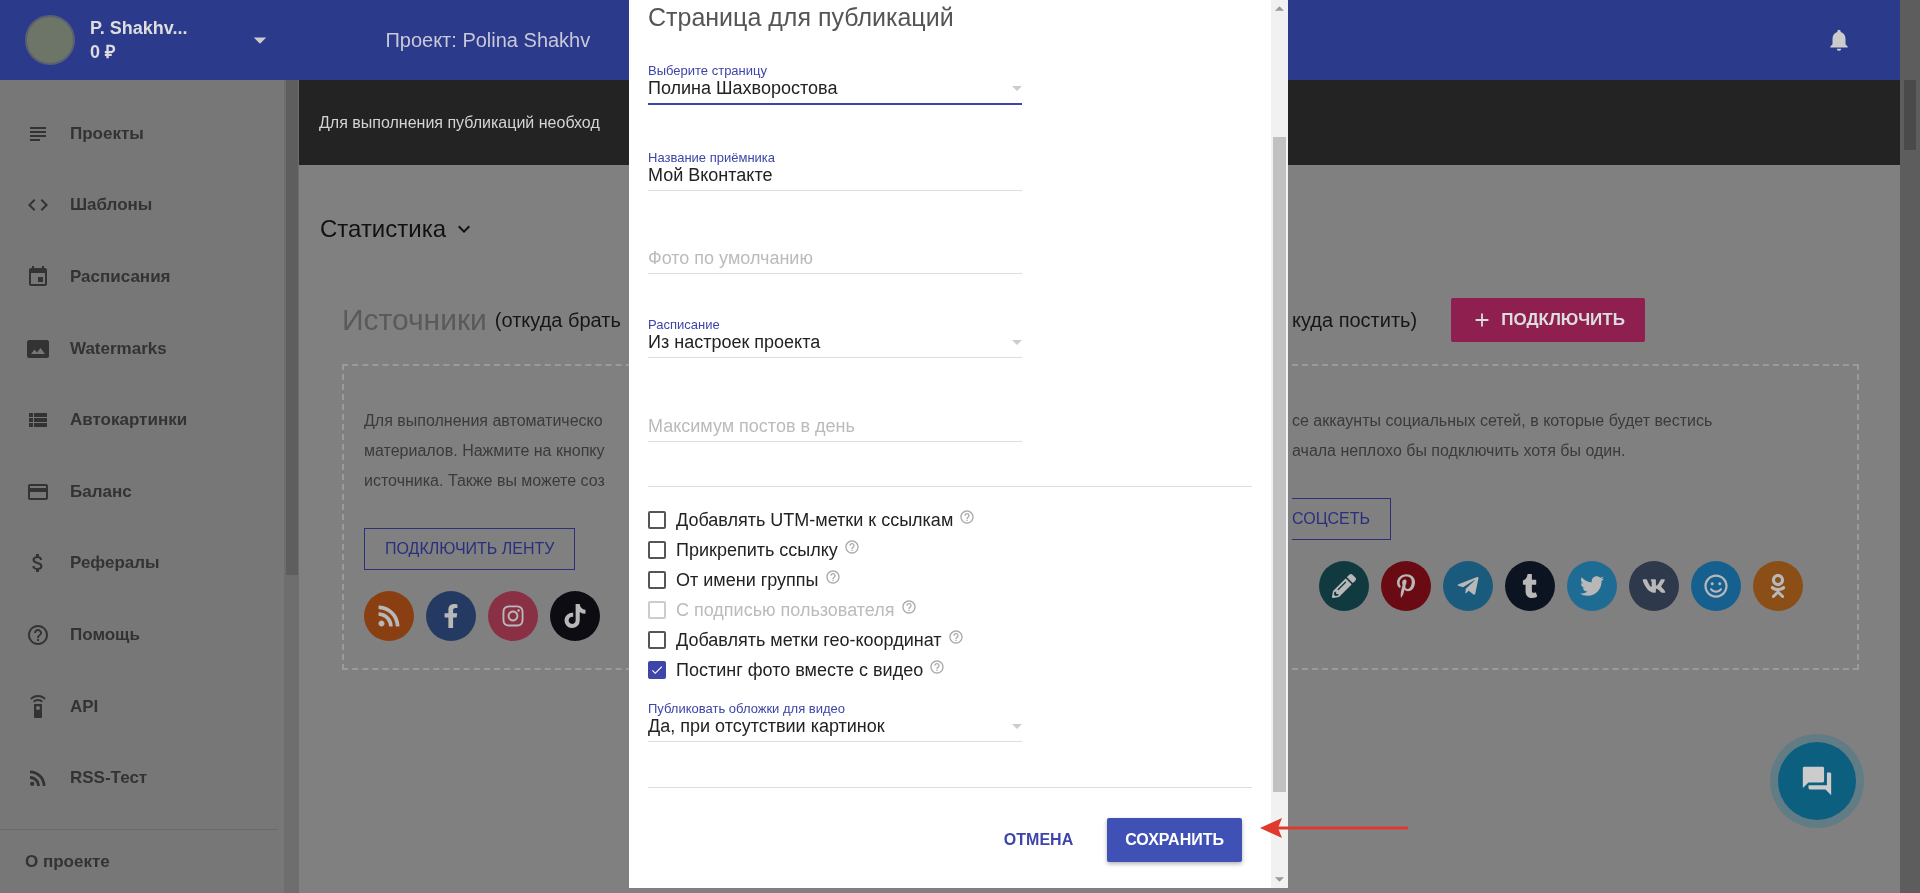 The width and height of the screenshot is (1920, 893). I want to click on connect-feed-button: ПОДКЛЮЧИТЬ ЛЕНТУ, so click(470, 549).